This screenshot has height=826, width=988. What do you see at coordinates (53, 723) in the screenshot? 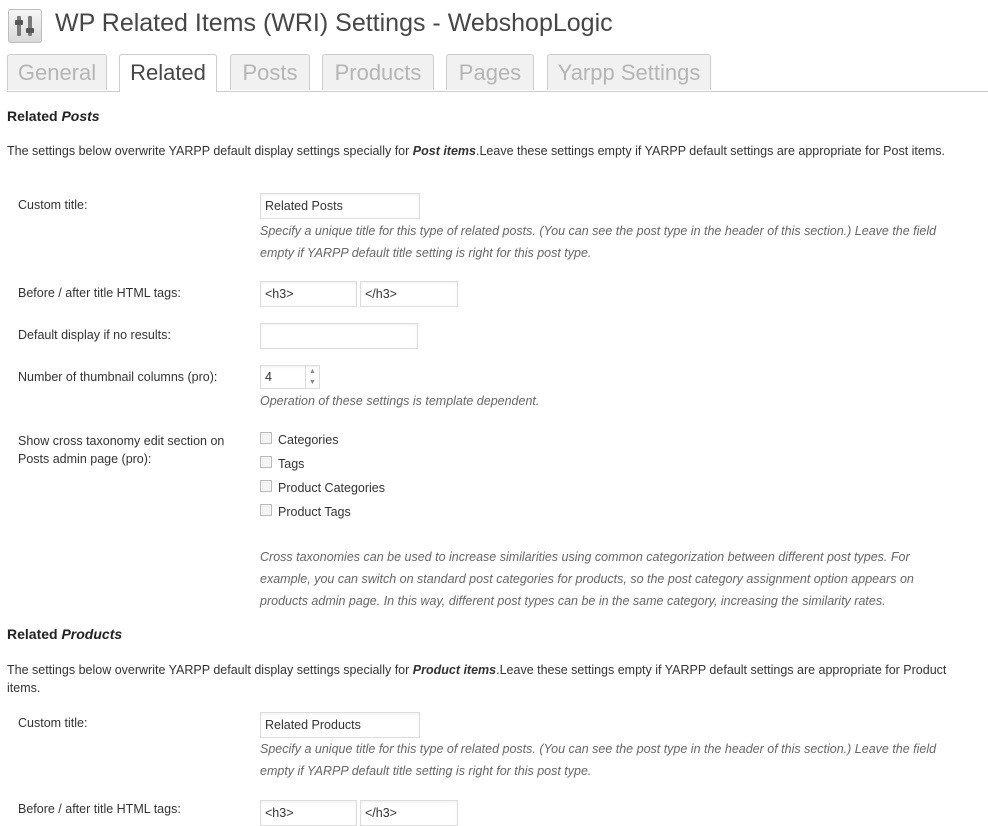
I see `custom-title-label-products: Custom title:` at bounding box center [53, 723].